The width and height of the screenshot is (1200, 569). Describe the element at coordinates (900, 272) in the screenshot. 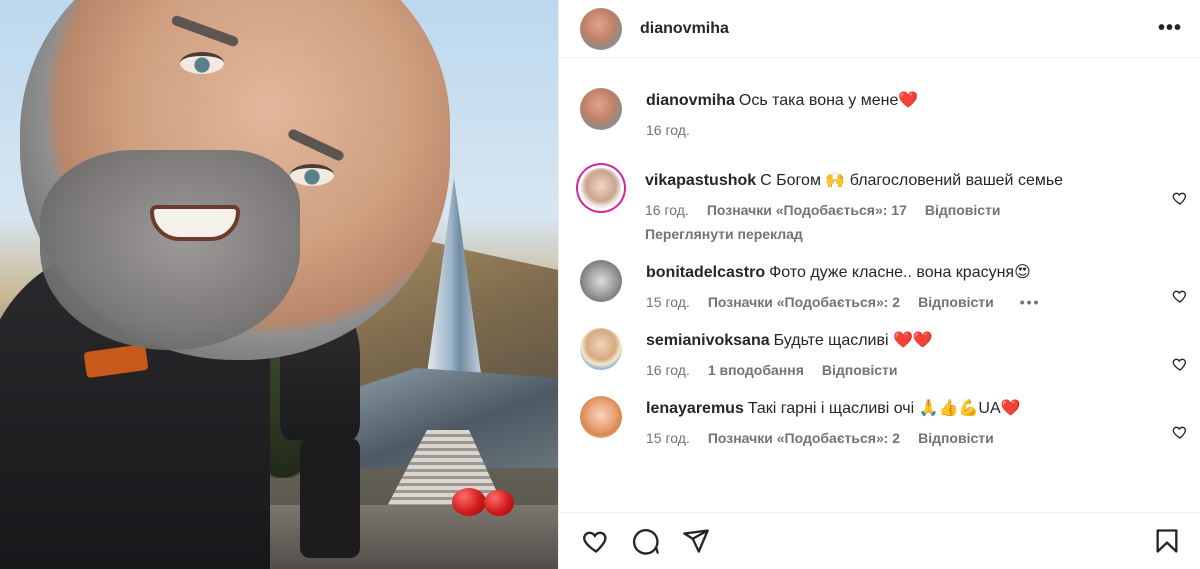

I see `comment-text: Фото дуже класне.. вона красуня😍` at that location.